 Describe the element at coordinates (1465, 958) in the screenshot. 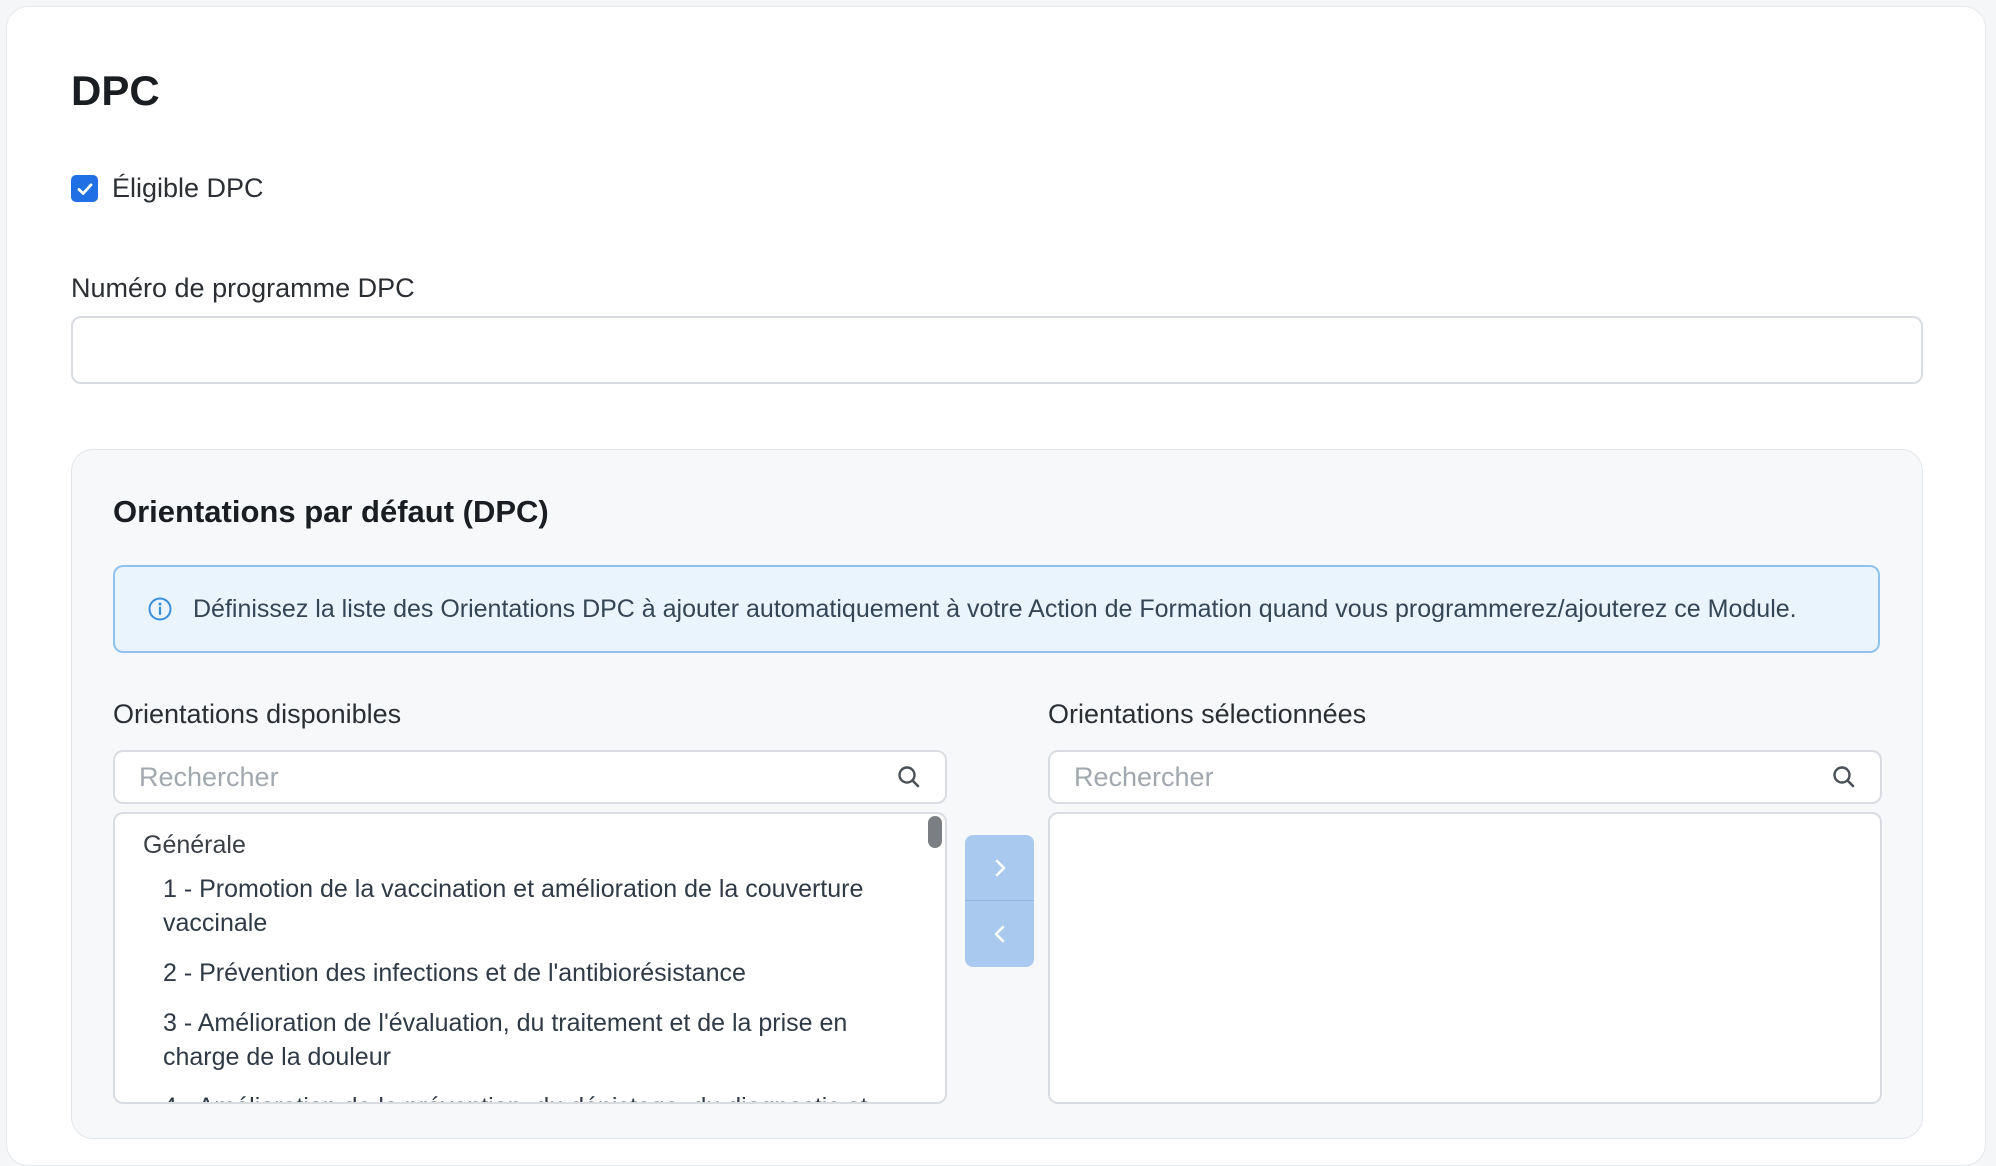

I see `selected-list` at that location.